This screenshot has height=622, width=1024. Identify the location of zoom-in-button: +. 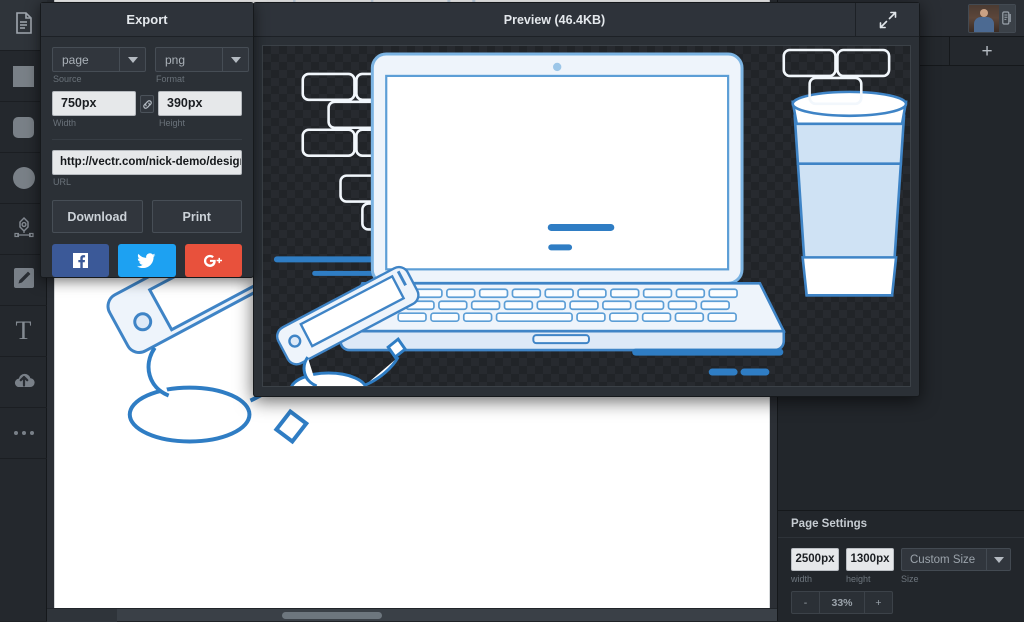
(878, 602).